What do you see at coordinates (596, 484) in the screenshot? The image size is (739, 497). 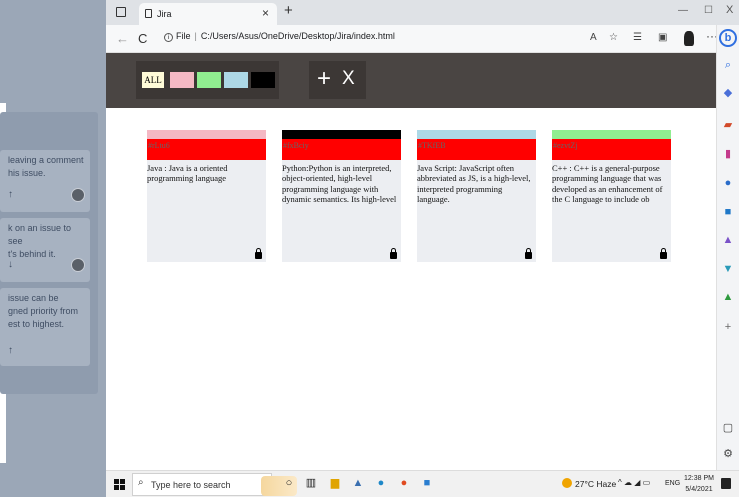 I see `weather-text: 27°C Haze` at bounding box center [596, 484].